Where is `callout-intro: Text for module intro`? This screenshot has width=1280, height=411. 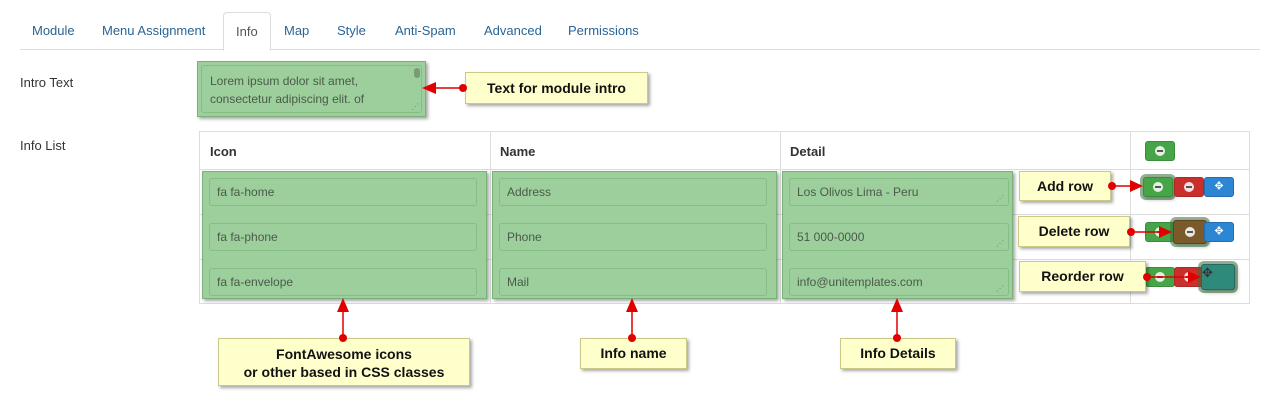
callout-intro: Text for module intro is located at coordinates (556, 88).